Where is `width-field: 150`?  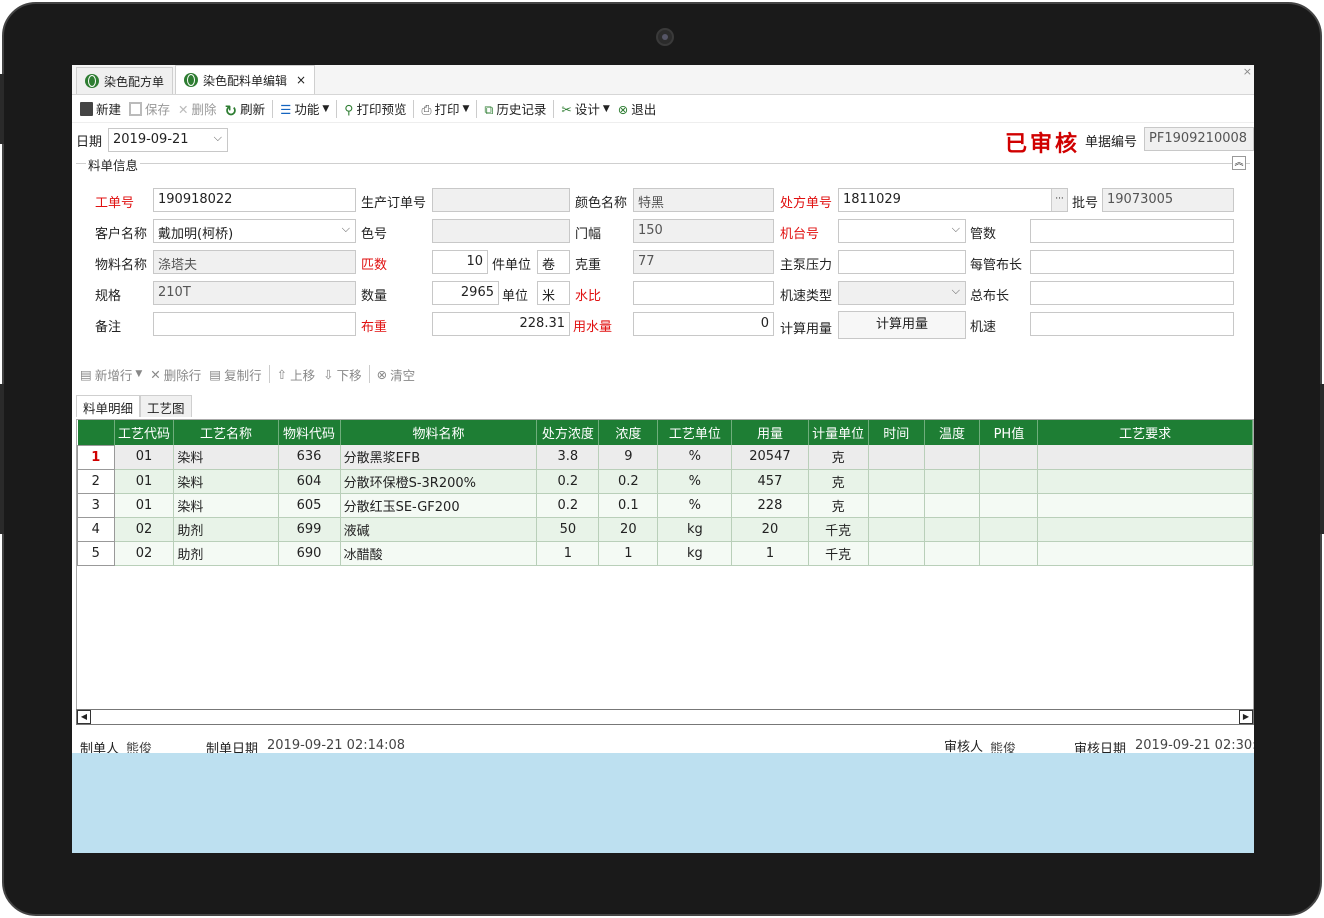 width-field: 150 is located at coordinates (703, 231).